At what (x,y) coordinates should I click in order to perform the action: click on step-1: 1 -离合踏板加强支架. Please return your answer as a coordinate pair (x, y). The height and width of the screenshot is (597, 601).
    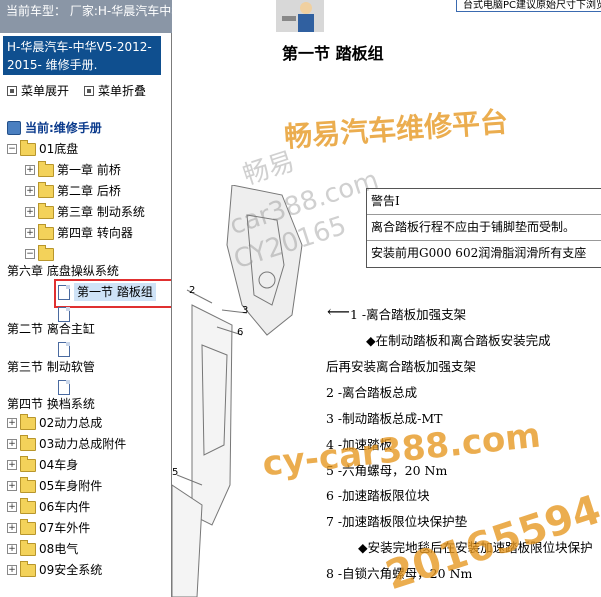
    Looking at the image, I should click on (408, 314).